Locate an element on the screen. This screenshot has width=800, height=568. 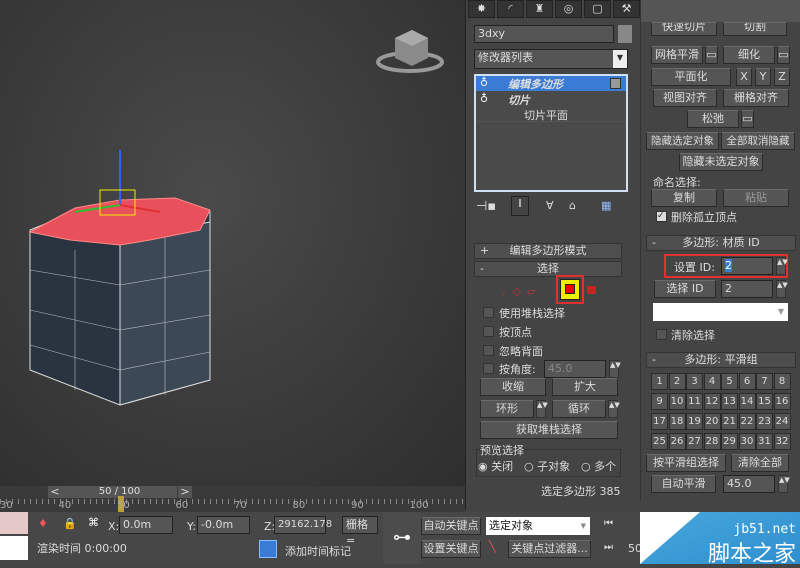
stack-item-edit-poly: 编辑多边形 is located at coordinates (551, 83).